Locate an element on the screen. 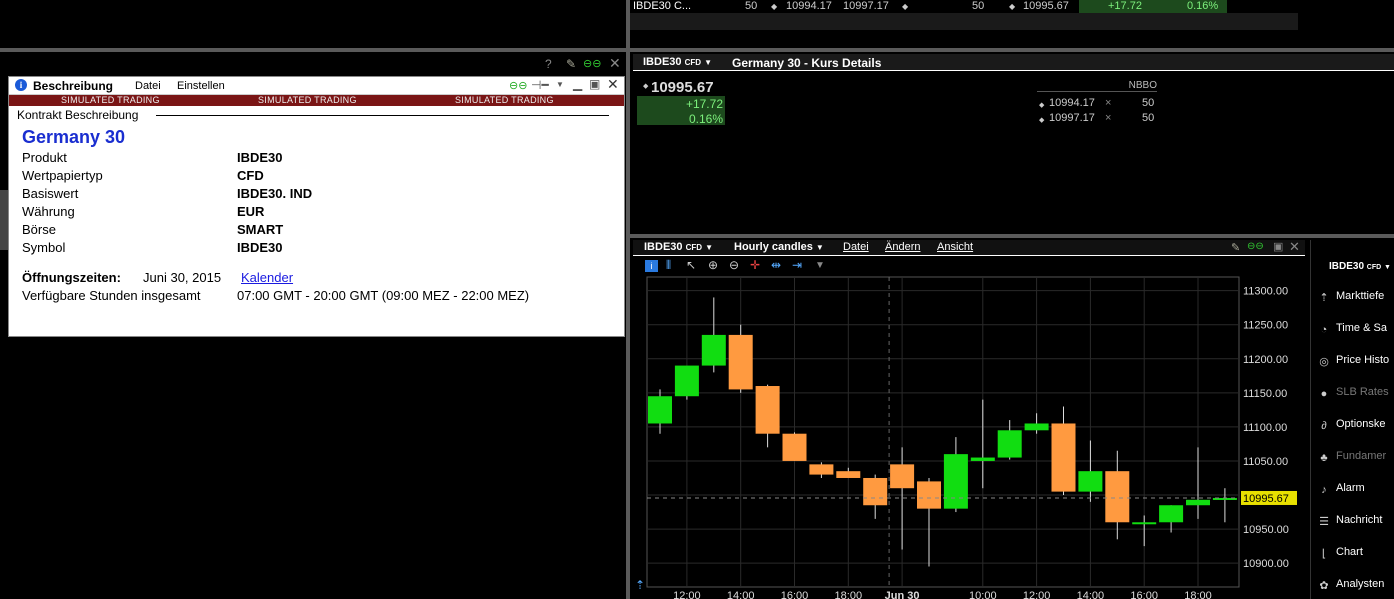 This screenshot has height=599, width=1394. chart-symbol-selector: IBDE30 CFD ▼ is located at coordinates (678, 247).